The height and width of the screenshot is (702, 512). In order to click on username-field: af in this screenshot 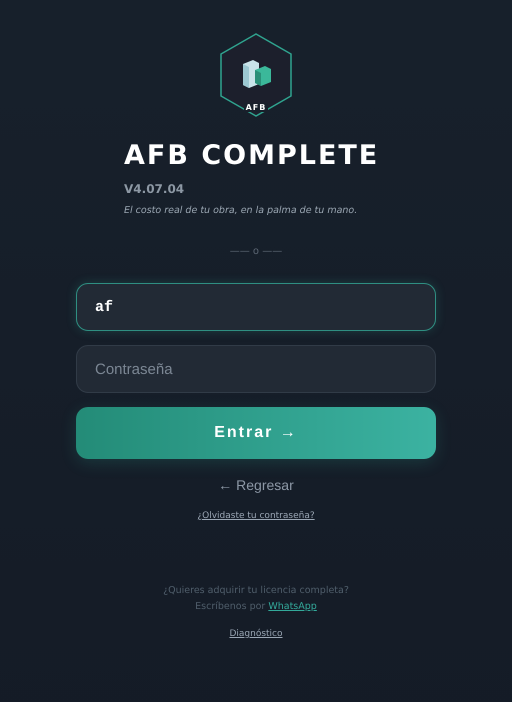, I will do `click(256, 307)`.